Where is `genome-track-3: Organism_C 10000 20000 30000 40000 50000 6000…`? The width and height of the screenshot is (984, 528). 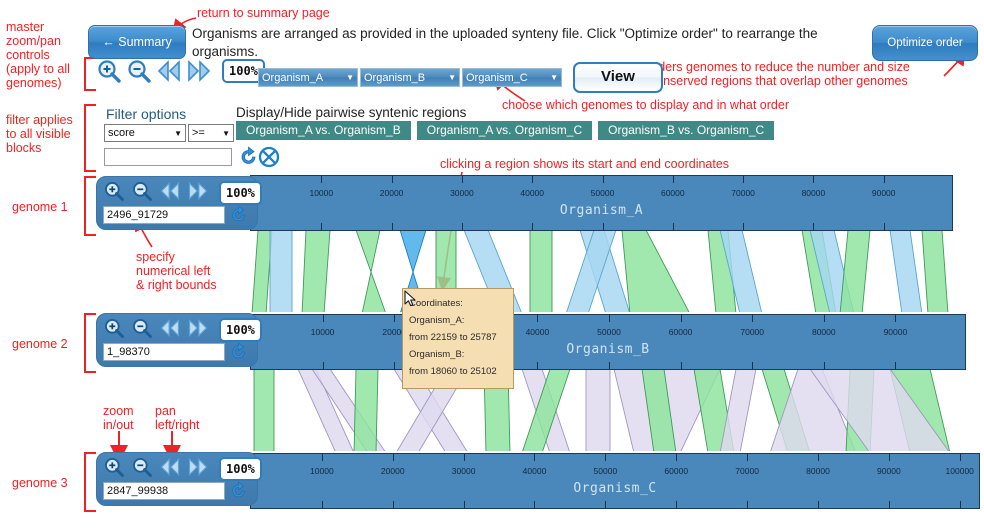 genome-track-3: Organism_C 10000 20000 30000 40000 50000 6000… is located at coordinates (615, 481).